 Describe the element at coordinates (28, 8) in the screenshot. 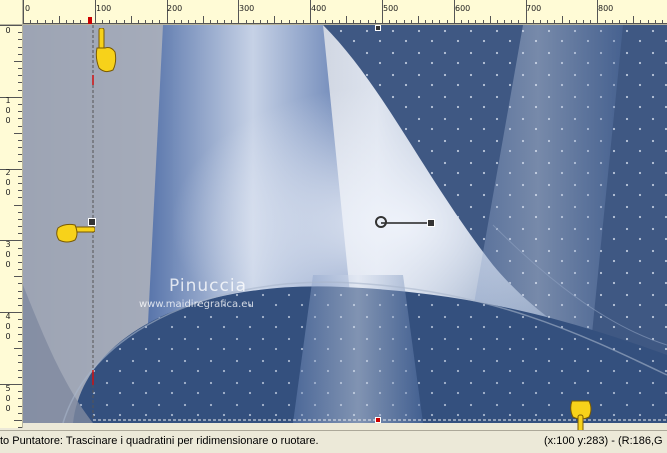

I see `ruler-label-0: 0` at that location.